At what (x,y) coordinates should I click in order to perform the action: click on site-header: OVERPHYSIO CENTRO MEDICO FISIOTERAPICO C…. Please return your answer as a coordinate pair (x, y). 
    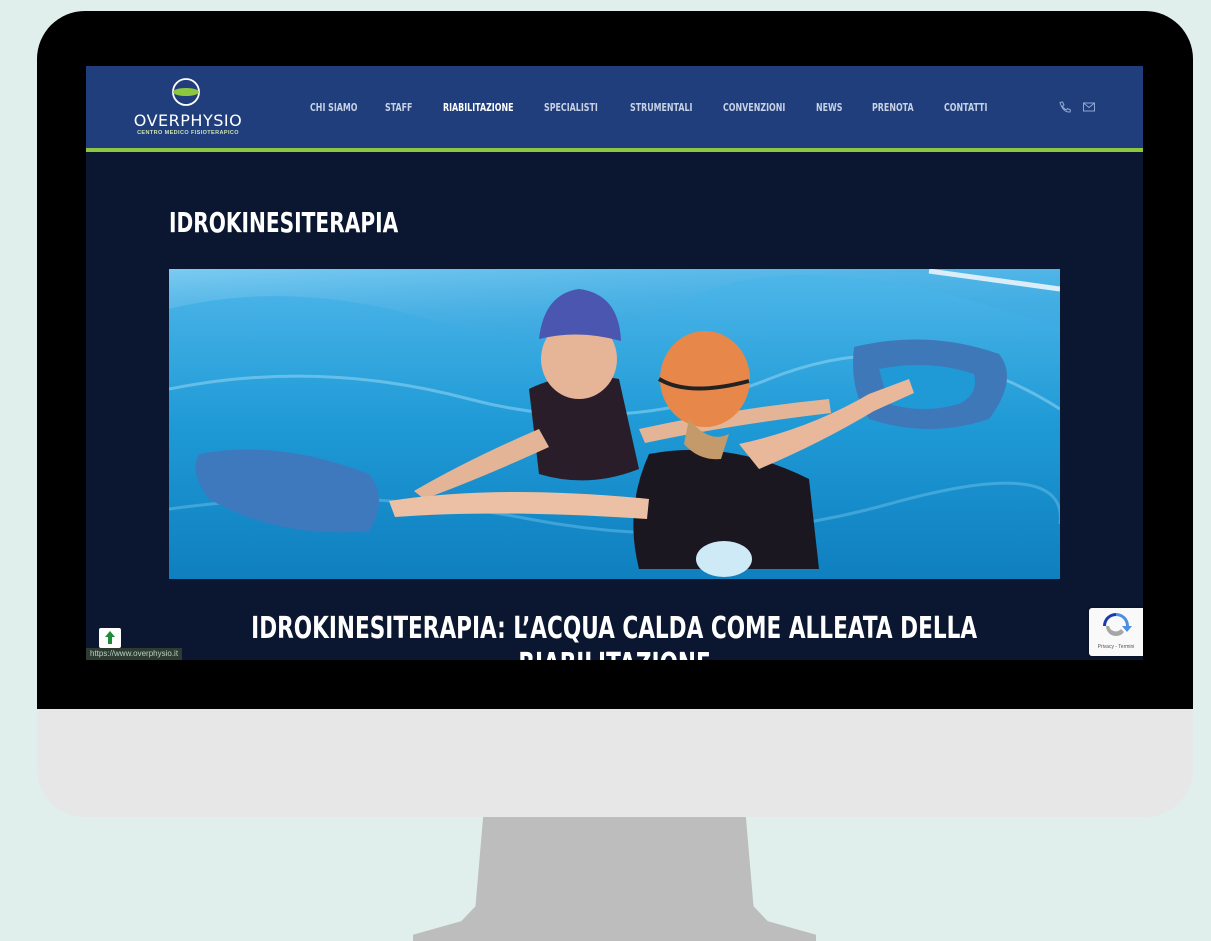
    Looking at the image, I should click on (614, 107).